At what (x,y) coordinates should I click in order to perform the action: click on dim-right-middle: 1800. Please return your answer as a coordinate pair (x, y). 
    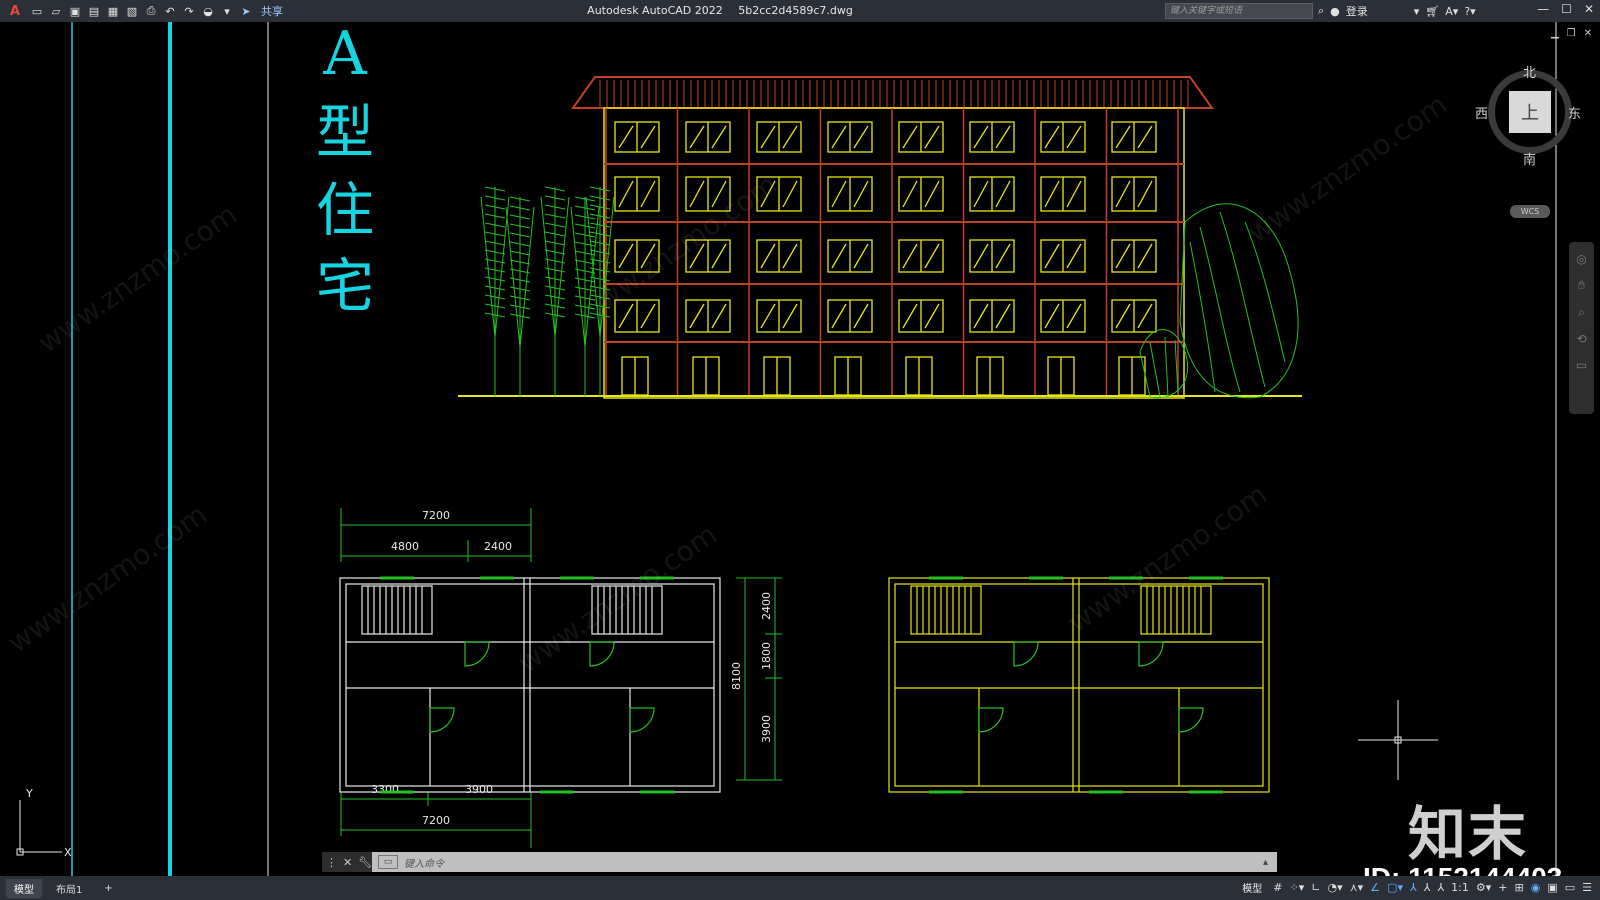
    Looking at the image, I should click on (766, 656).